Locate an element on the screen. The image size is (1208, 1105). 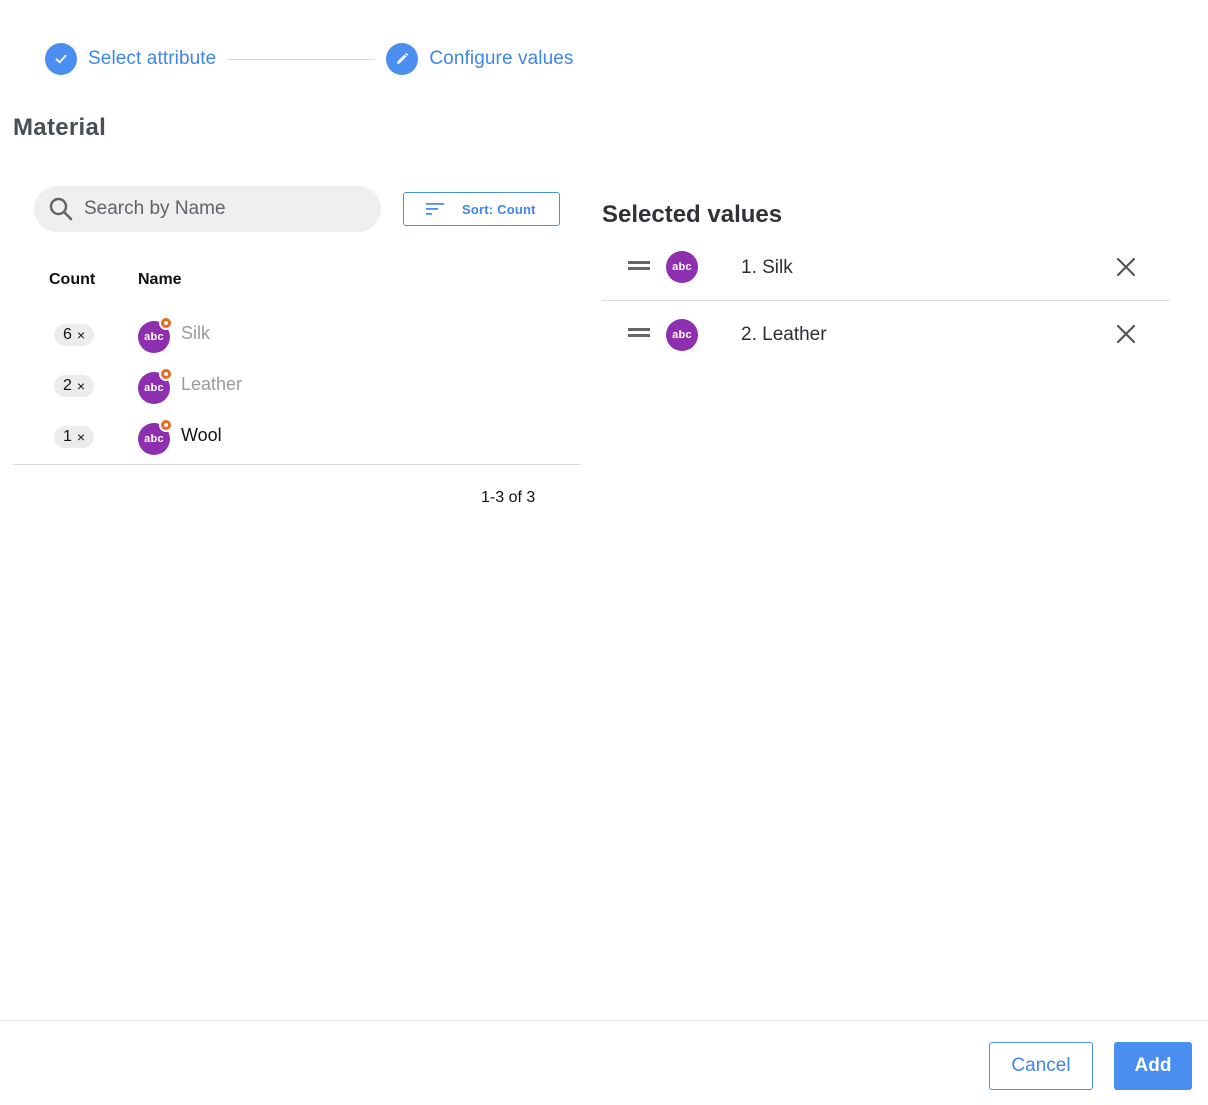
count-chip: 6 × is located at coordinates (74, 335).